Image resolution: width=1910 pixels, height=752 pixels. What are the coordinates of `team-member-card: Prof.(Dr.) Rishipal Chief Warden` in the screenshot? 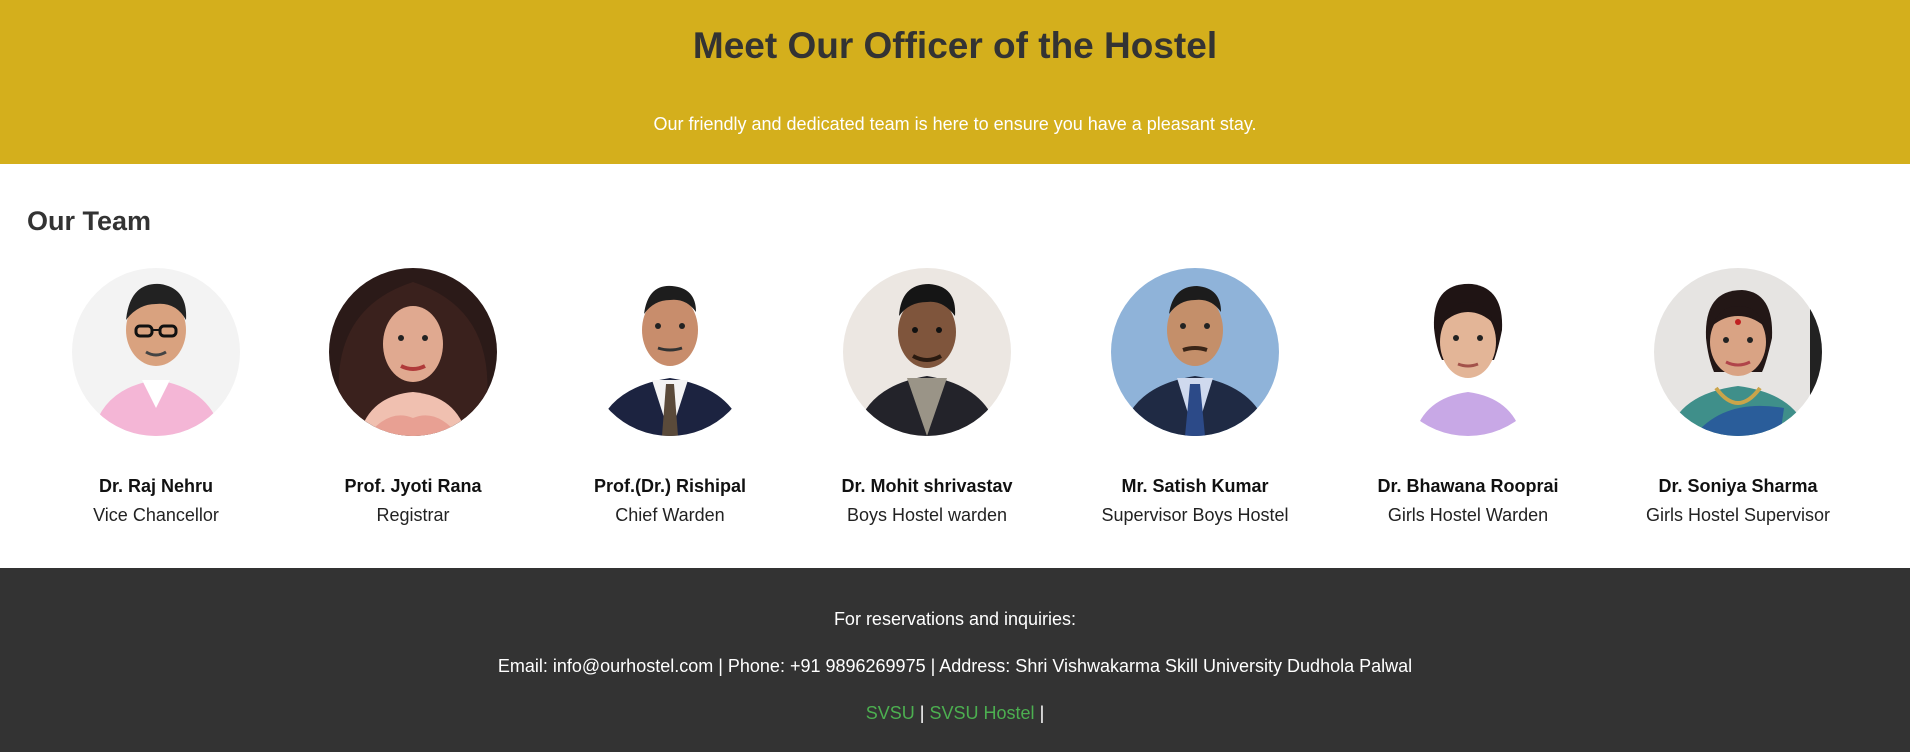 It's located at (670, 397).